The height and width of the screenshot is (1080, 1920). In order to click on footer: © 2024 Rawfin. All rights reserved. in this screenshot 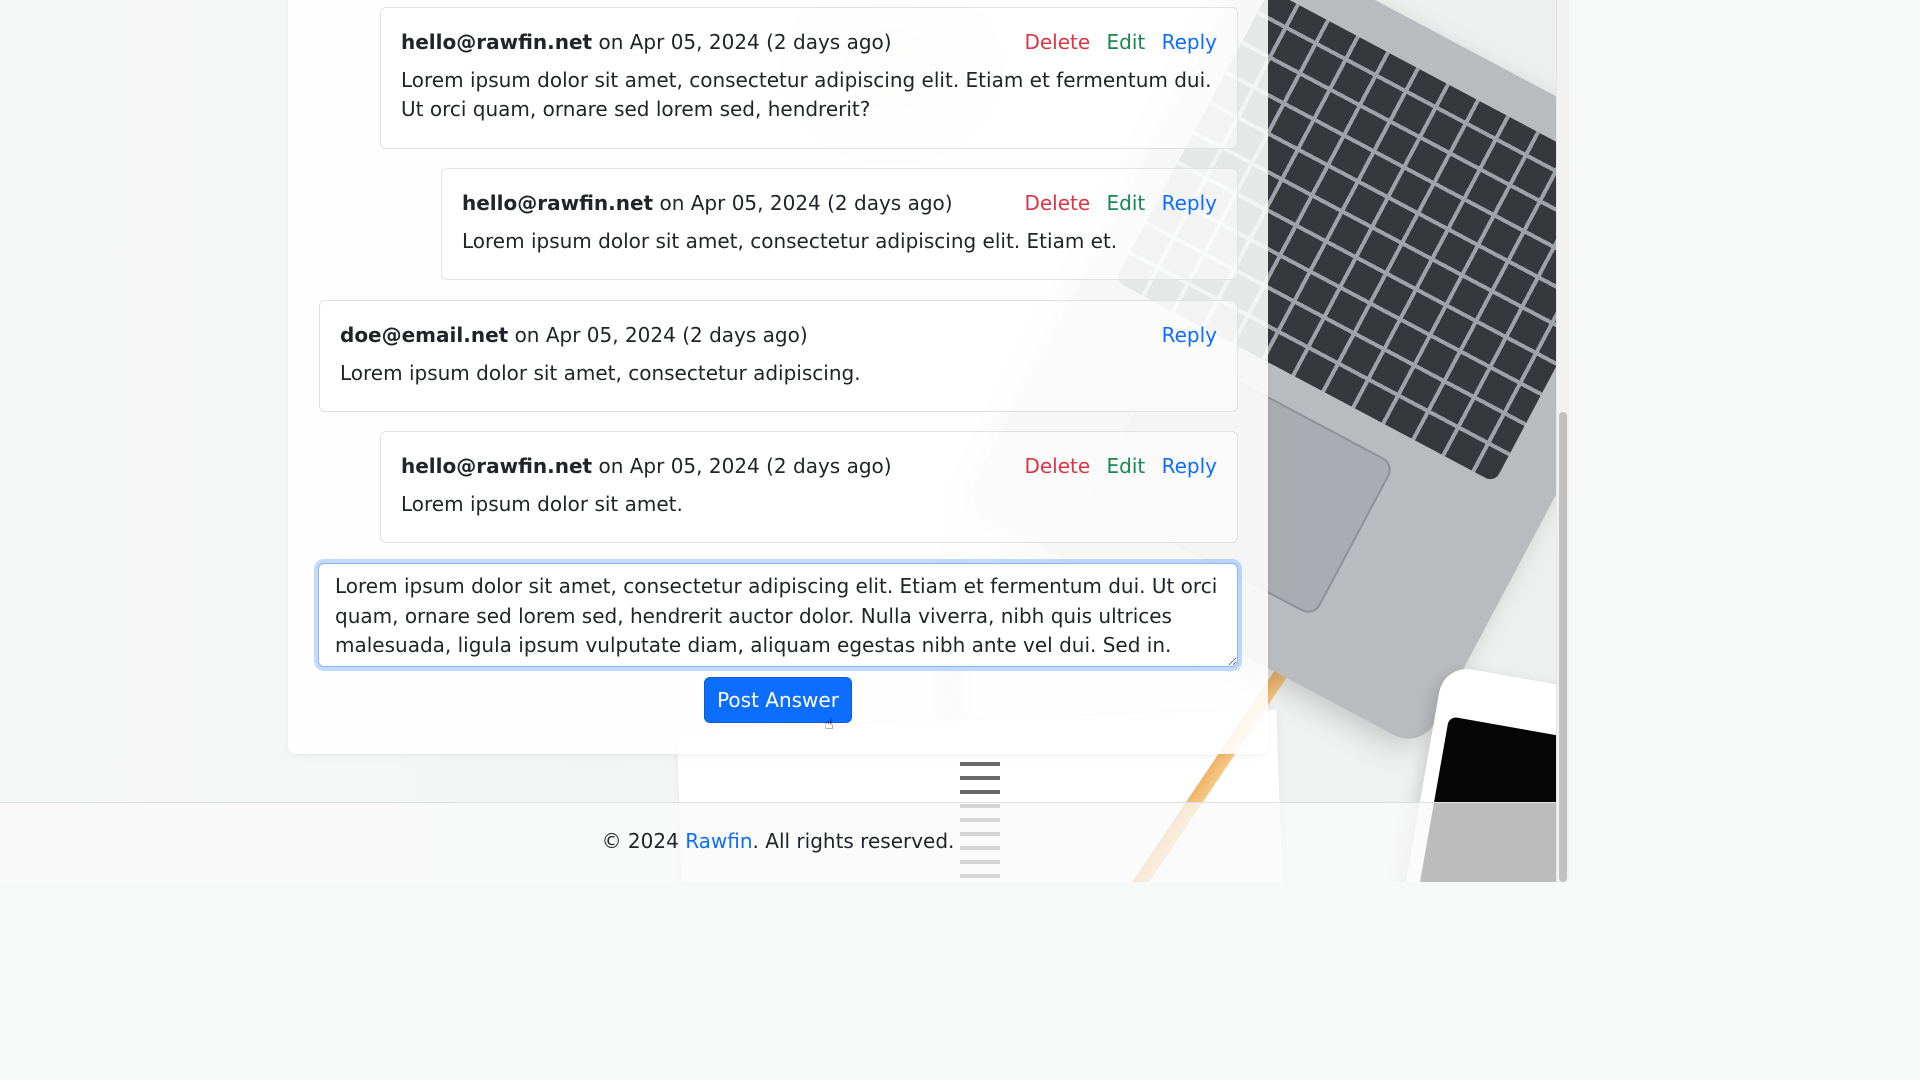, I will do `click(778, 842)`.